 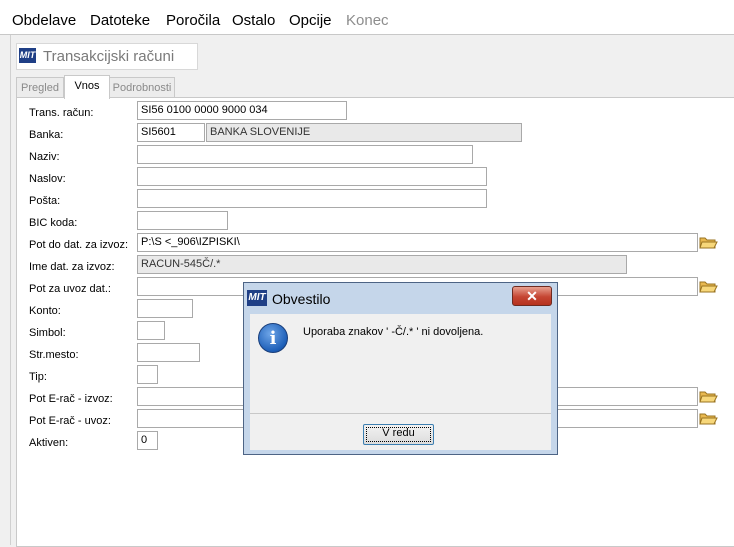 I want to click on info-icon: i, so click(x=273, y=338).